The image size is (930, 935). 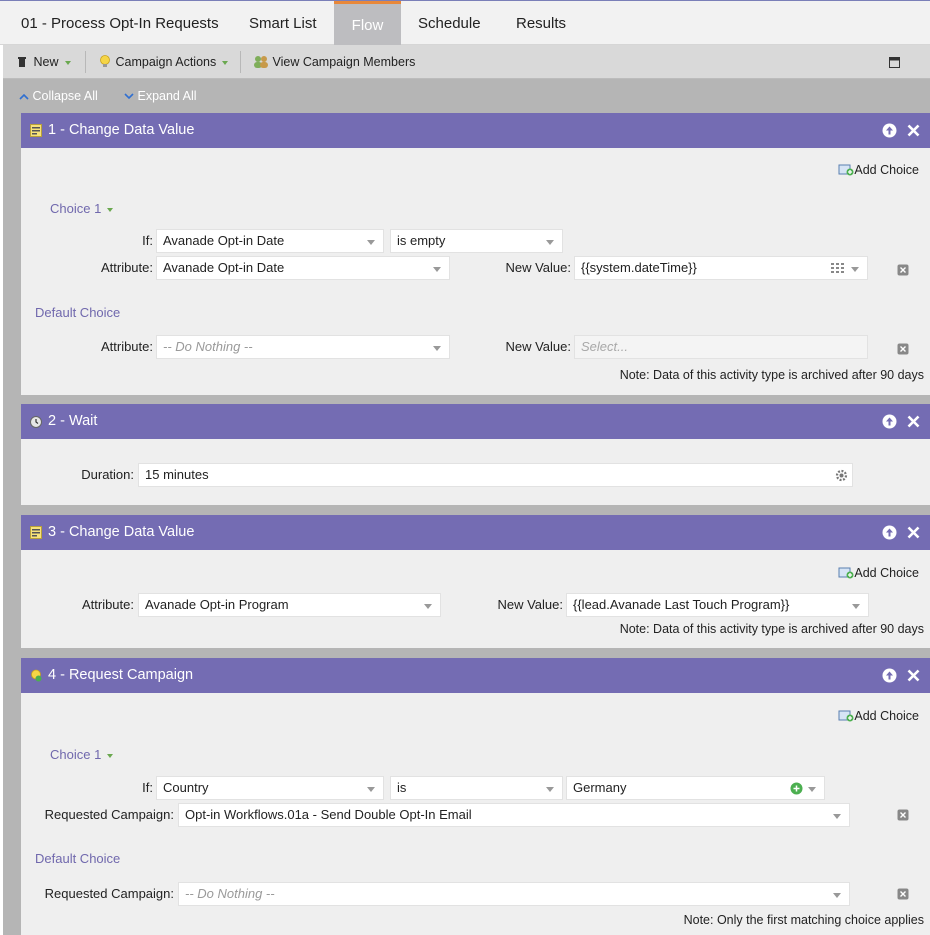 I want to click on new-value-input: {{system.dateTime}}, so click(x=721, y=268).